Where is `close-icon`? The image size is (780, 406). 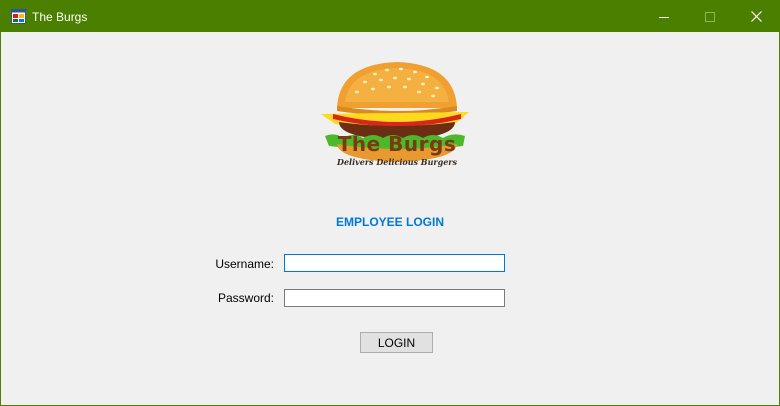
close-icon is located at coordinates (756, 16).